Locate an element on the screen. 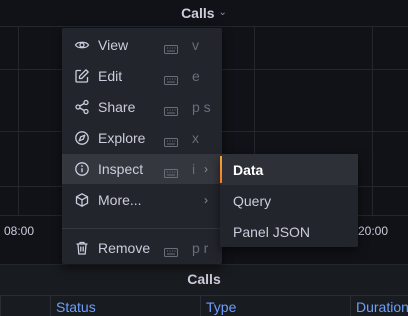 This screenshot has height=316, width=408. inspect-submenu: Data Query Panel JSON is located at coordinates (289, 200).